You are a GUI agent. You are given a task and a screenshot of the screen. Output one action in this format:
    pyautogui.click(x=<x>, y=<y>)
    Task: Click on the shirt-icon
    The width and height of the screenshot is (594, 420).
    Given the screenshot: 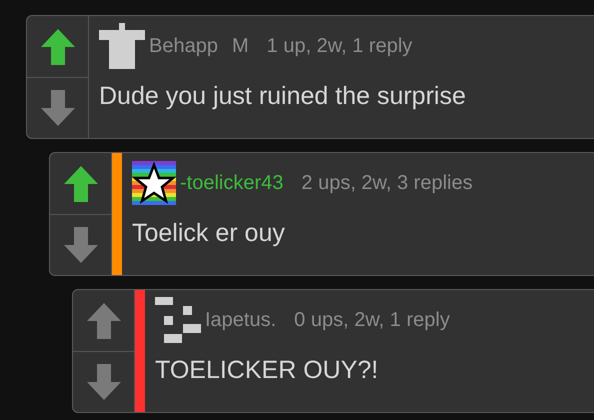 What is the action you would take?
    pyautogui.click(x=122, y=46)
    